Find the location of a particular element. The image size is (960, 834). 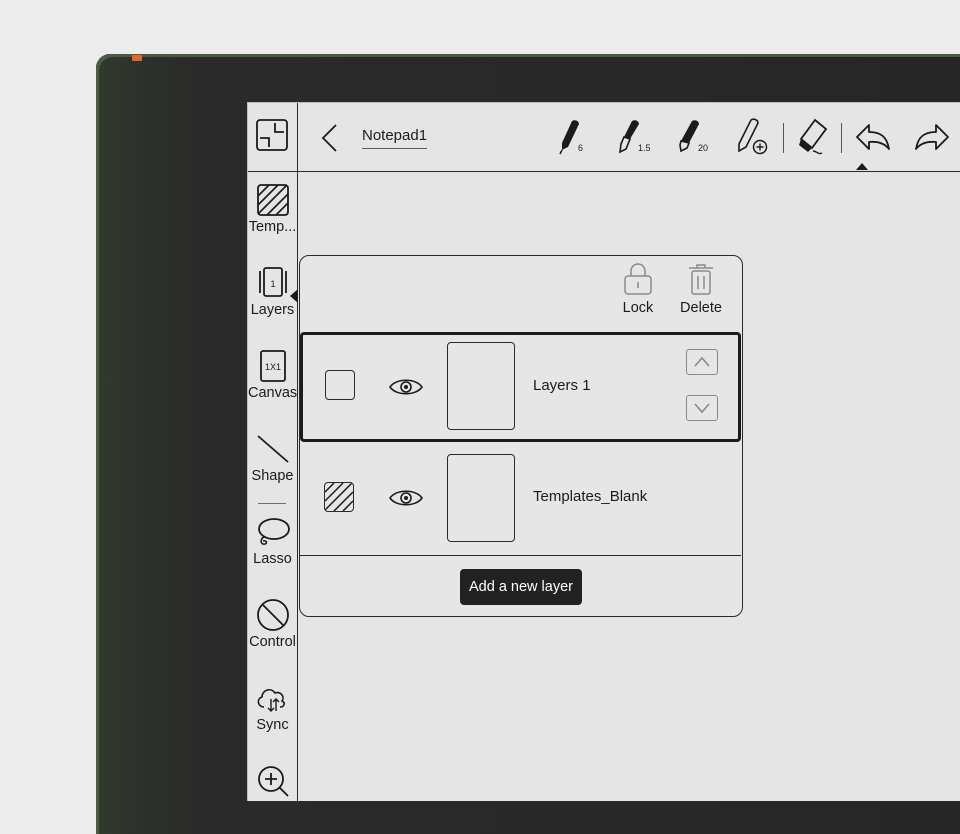

undo-button is located at coordinates (872, 137).